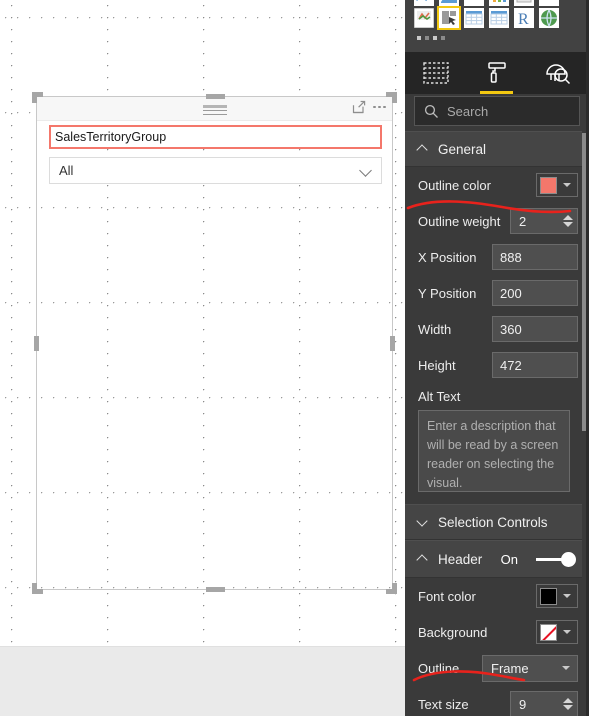  I want to click on background-color-picker, so click(557, 632).